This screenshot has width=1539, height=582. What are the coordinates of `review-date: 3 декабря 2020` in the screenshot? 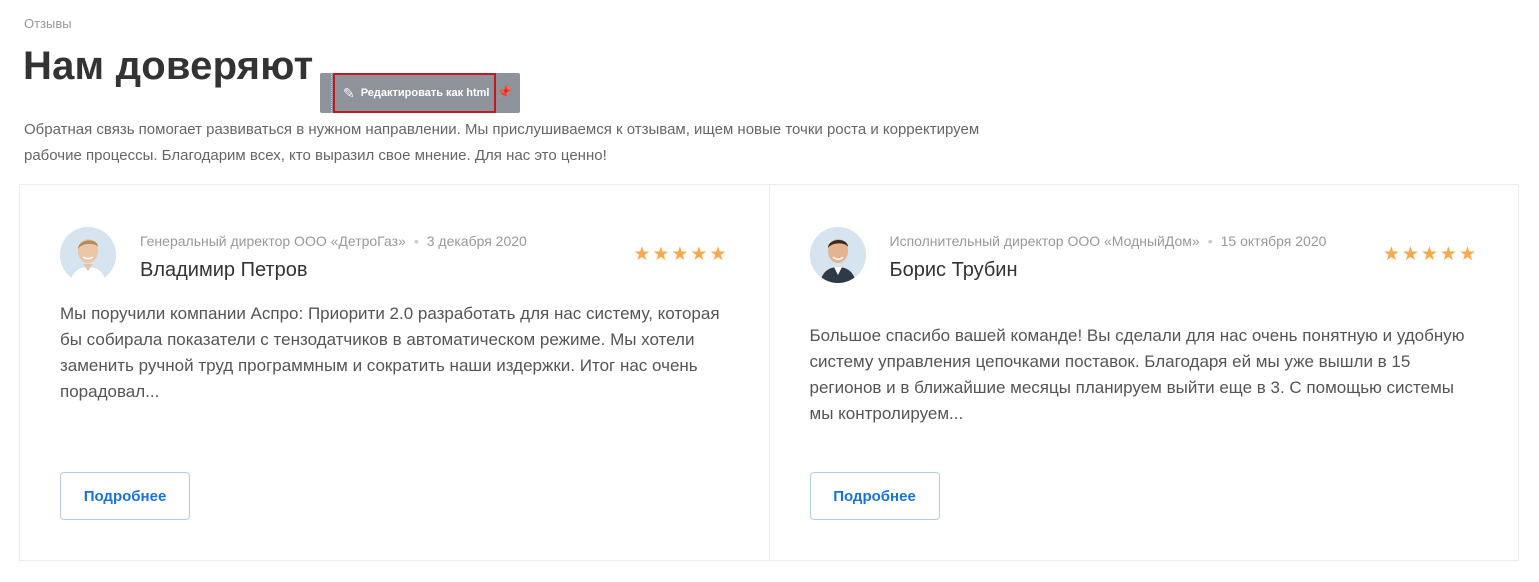 It's located at (476, 241).